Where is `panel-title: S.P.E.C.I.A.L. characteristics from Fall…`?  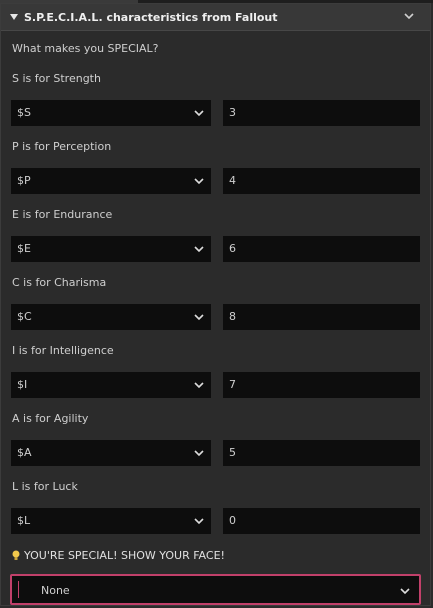 panel-title: S.P.E.C.I.A.L. characteristics from Fall… is located at coordinates (151, 17).